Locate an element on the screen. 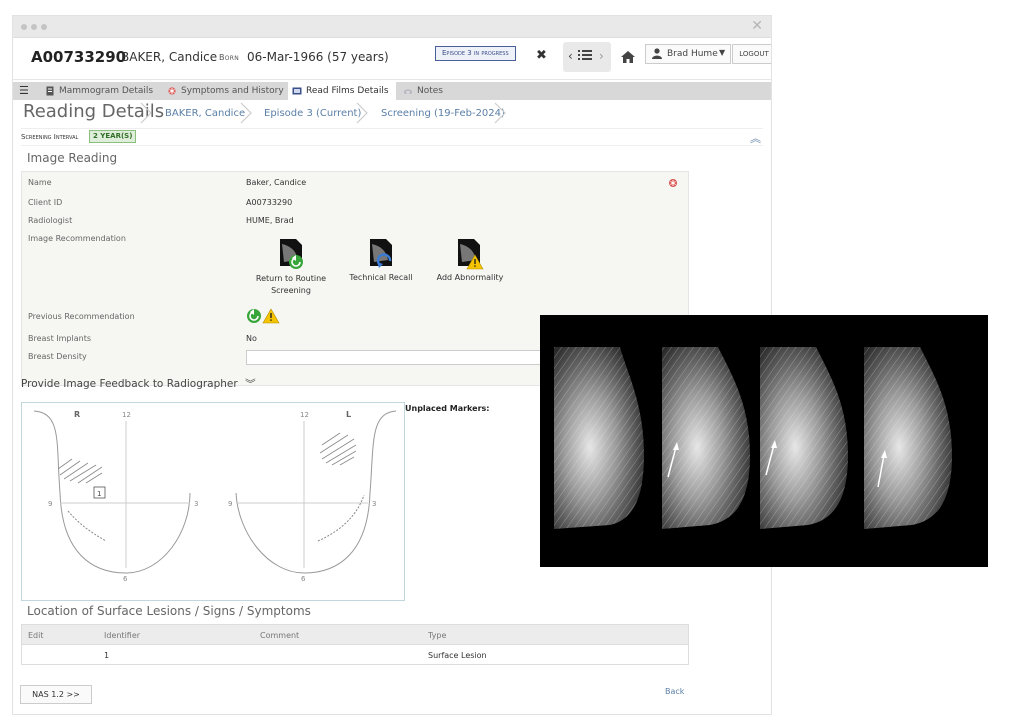 Image resolution: width=1024 pixels, height=720 pixels. previous-recommendation-icons is located at coordinates (263, 318).